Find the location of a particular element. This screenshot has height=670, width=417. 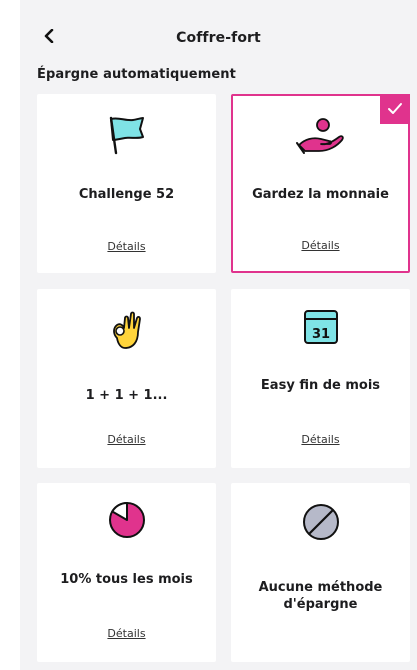

hand-coin-icon is located at coordinates (321, 135).